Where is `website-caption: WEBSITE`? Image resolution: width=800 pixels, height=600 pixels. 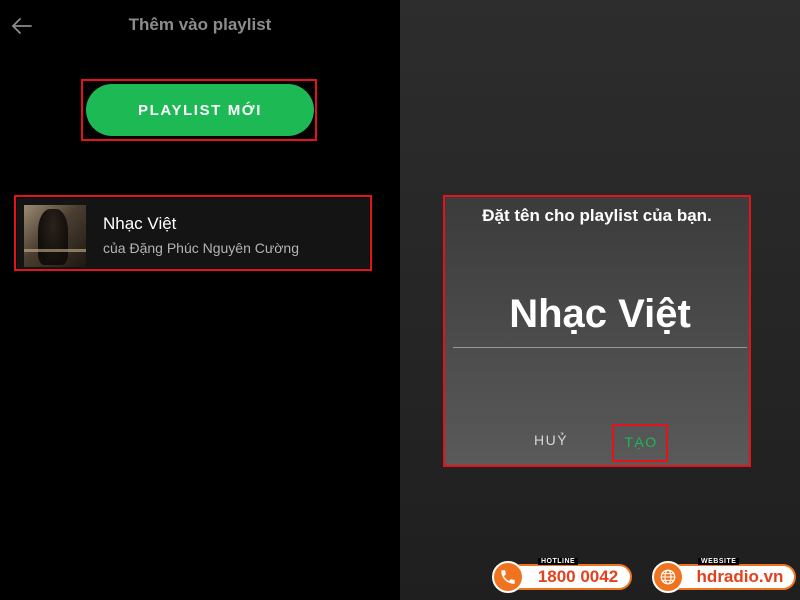 website-caption: WEBSITE is located at coordinates (719, 561).